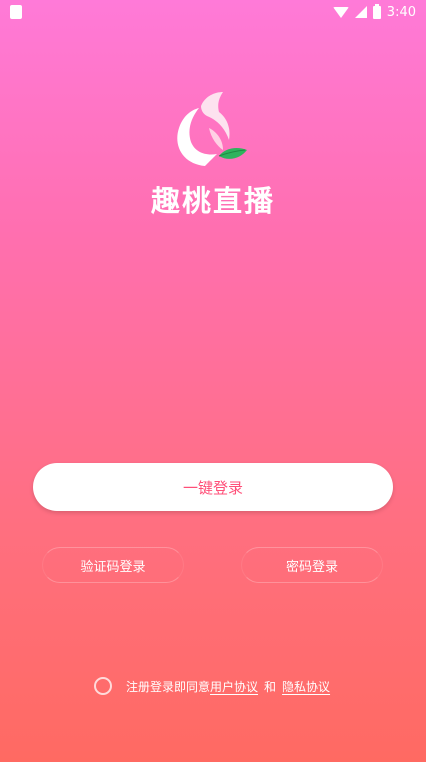 The width and height of the screenshot is (426, 762). What do you see at coordinates (270, 686) in the screenshot?
I see `agreement-and-text: 和` at bounding box center [270, 686].